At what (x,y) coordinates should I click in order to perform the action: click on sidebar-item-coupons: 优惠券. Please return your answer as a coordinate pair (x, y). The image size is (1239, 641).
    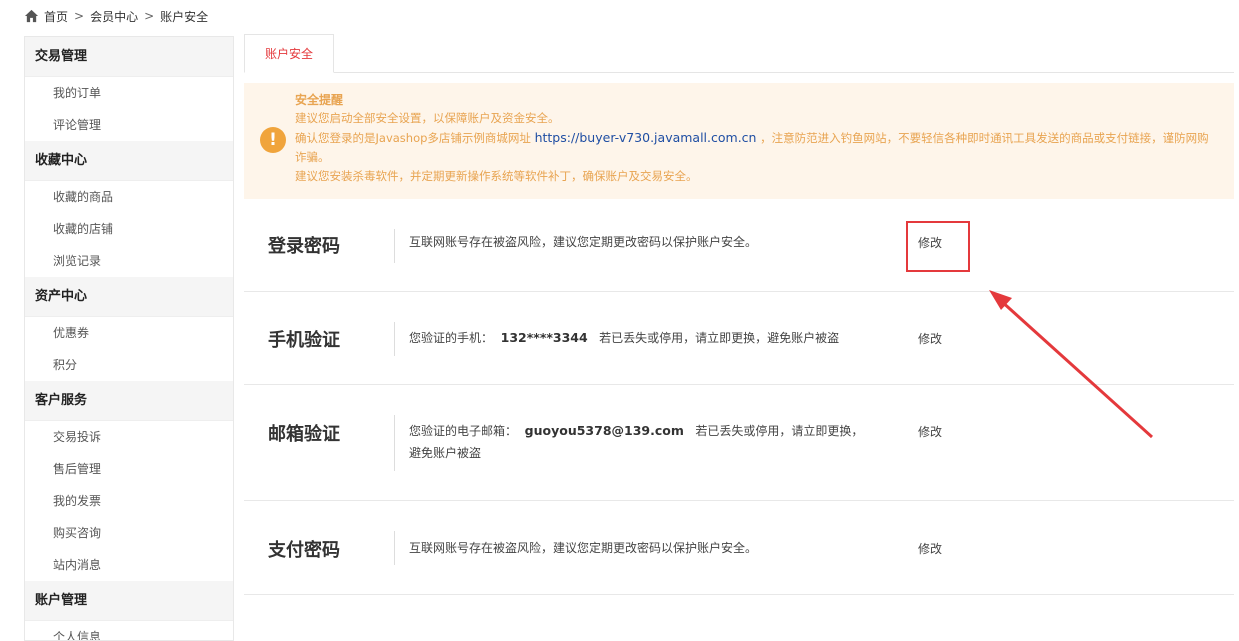
    Looking at the image, I should click on (129, 333).